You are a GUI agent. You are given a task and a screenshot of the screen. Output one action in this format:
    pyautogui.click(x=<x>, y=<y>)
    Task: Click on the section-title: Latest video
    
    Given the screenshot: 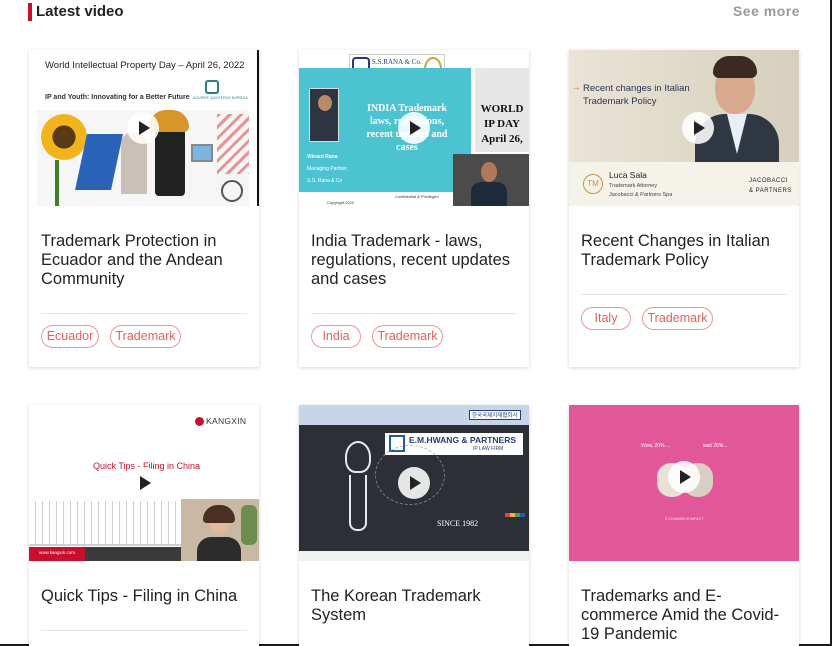 What is the action you would take?
    pyautogui.click(x=80, y=11)
    